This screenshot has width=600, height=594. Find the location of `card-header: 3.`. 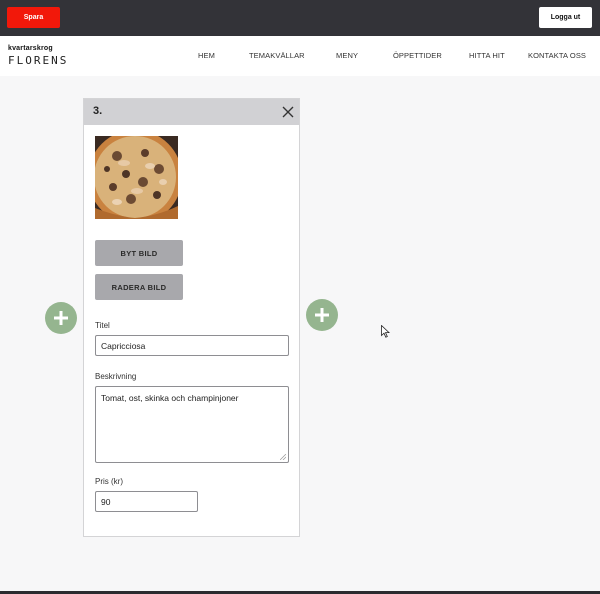

card-header: 3. is located at coordinates (191, 112).